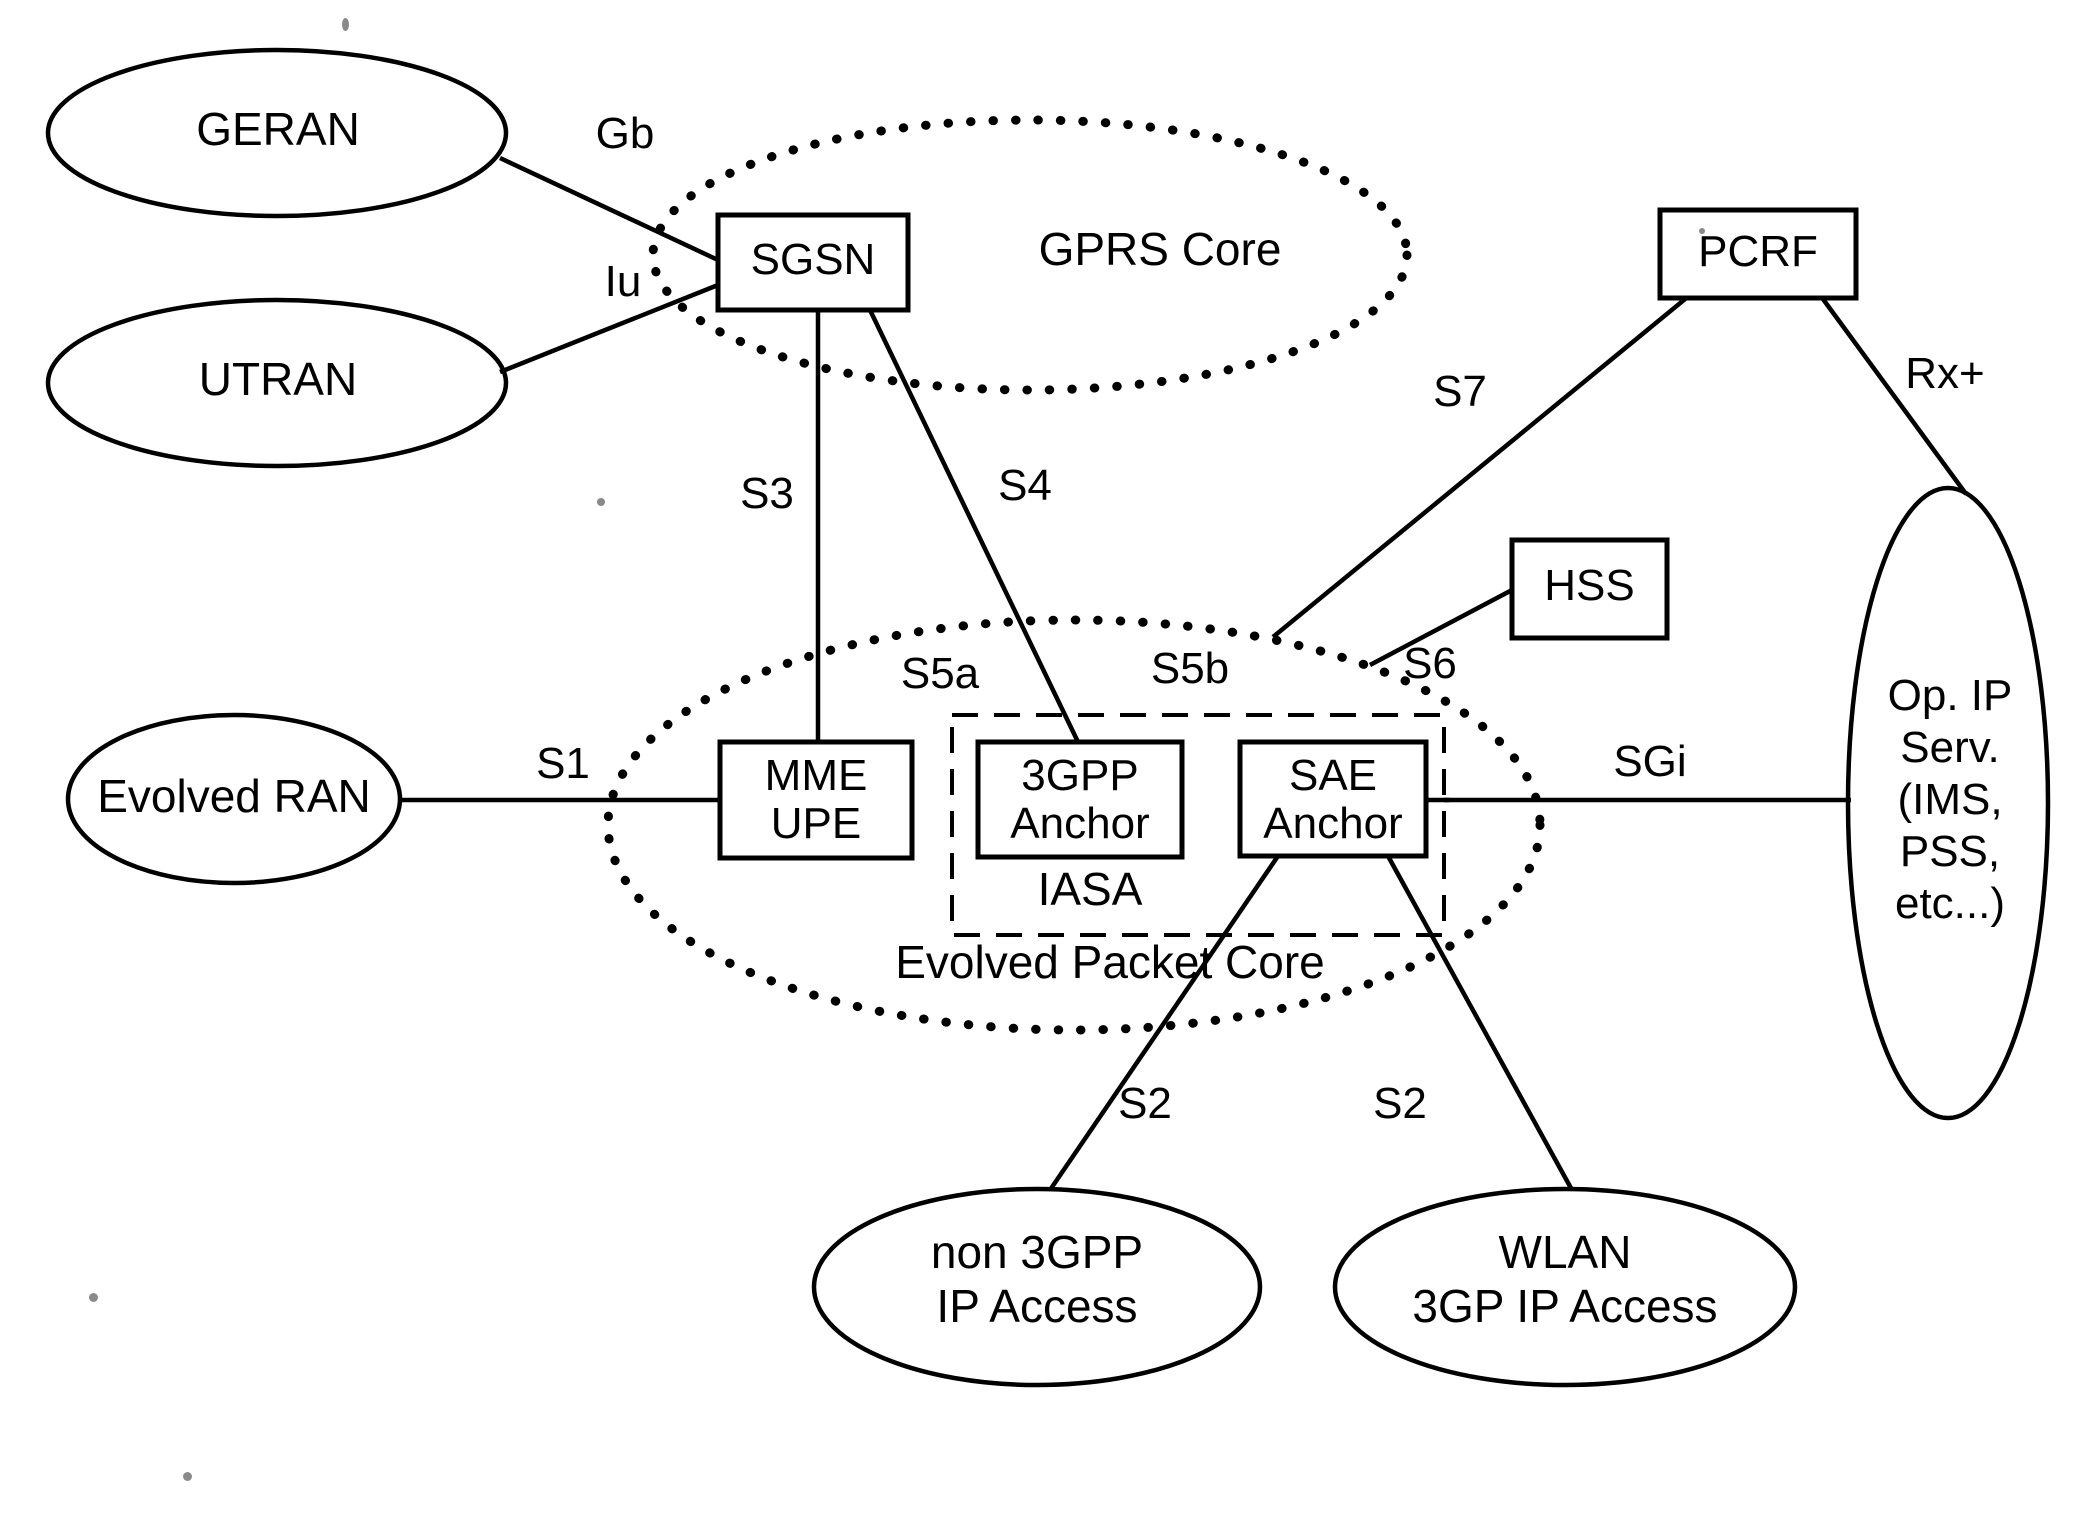  I want to click on pcrf-box, so click(1758, 254).